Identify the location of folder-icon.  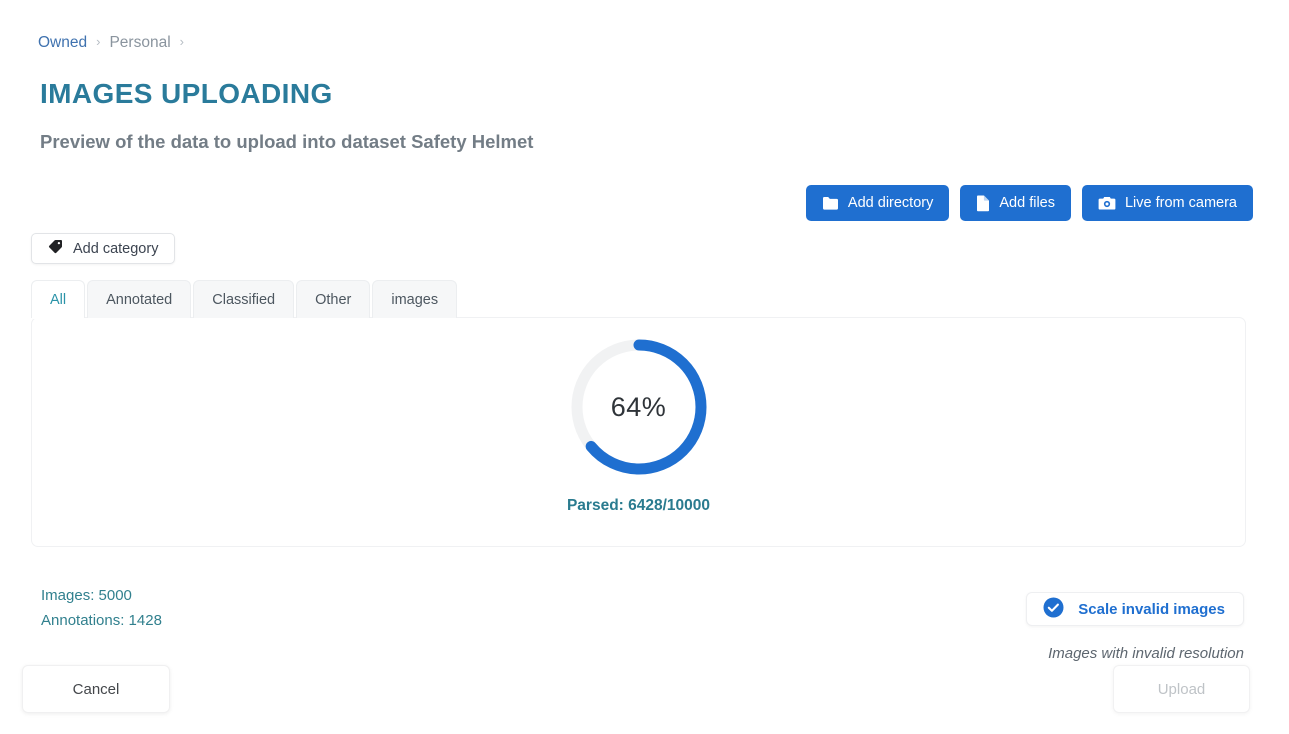
(830, 203).